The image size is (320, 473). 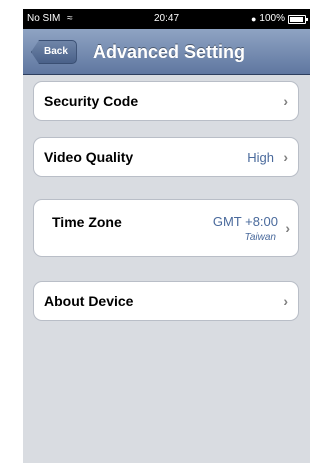 What do you see at coordinates (166, 19) in the screenshot?
I see `status-bar: No SIM ≈ 20:47 ● 100%` at bounding box center [166, 19].